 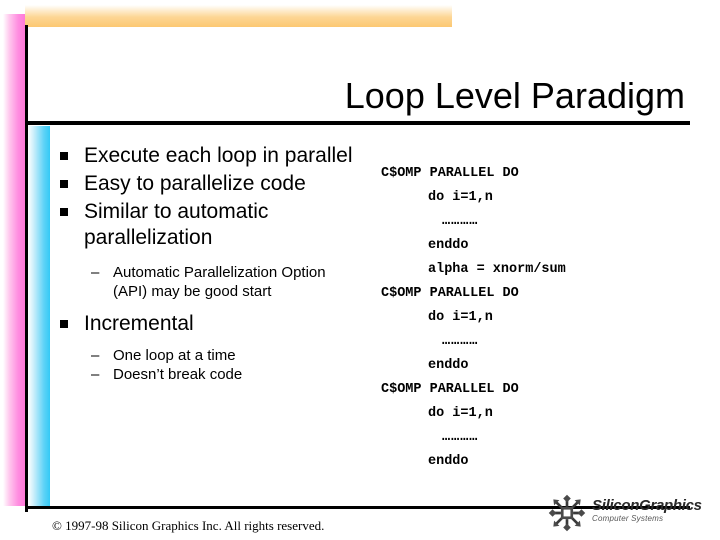 What do you see at coordinates (14, 260) in the screenshot?
I see `pink-accent-bar` at bounding box center [14, 260].